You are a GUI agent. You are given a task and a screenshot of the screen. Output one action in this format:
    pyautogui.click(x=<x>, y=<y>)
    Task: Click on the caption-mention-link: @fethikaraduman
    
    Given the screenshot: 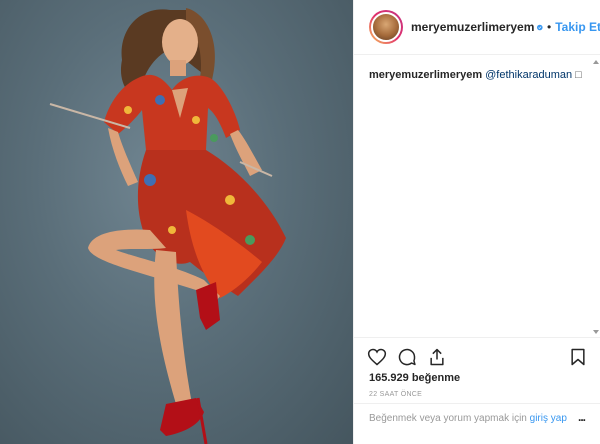 What is the action you would take?
    pyautogui.click(x=528, y=75)
    